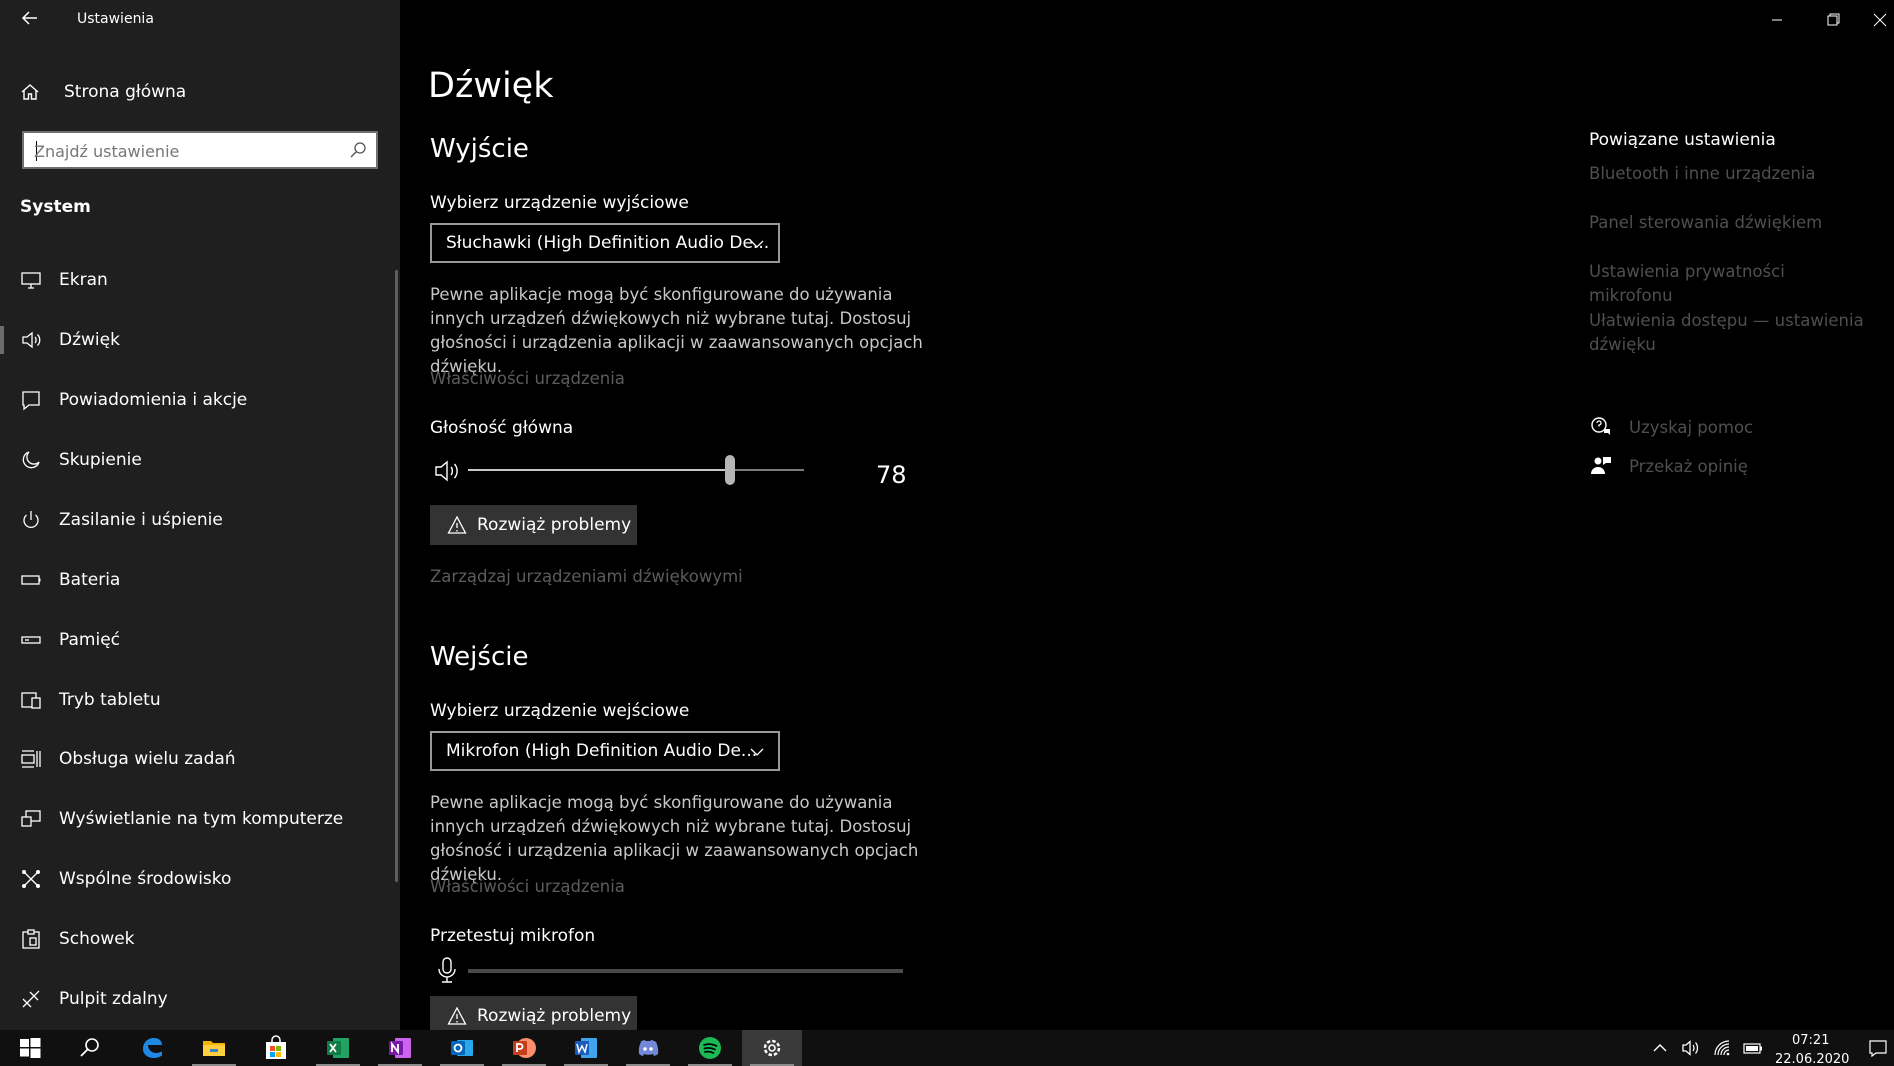  Describe the element at coordinates (772, 1048) in the screenshot. I see `taskbar-settings` at that location.